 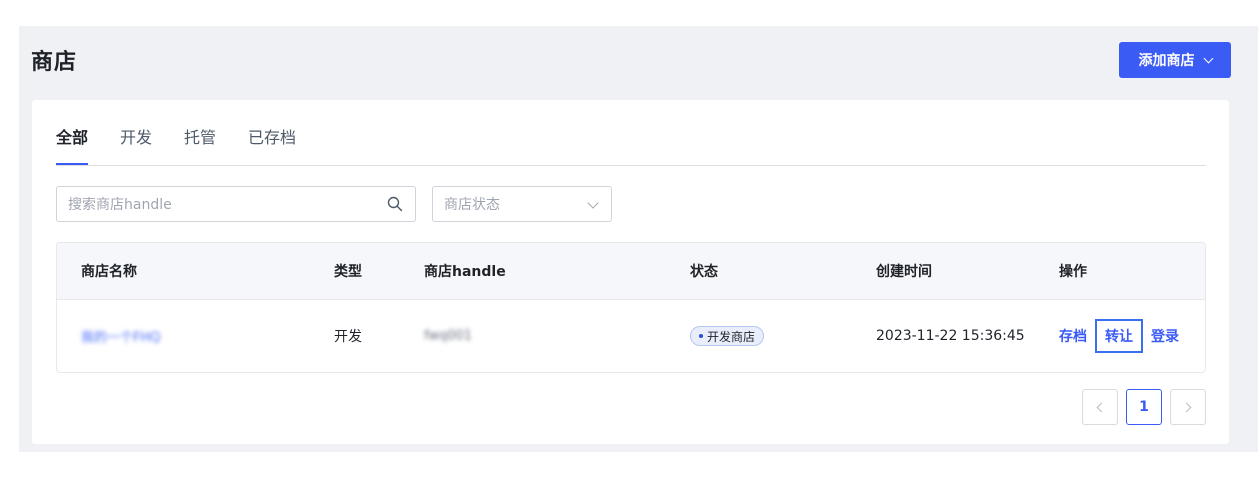 What do you see at coordinates (522, 204) in the screenshot?
I see `status-select: 商店状态` at bounding box center [522, 204].